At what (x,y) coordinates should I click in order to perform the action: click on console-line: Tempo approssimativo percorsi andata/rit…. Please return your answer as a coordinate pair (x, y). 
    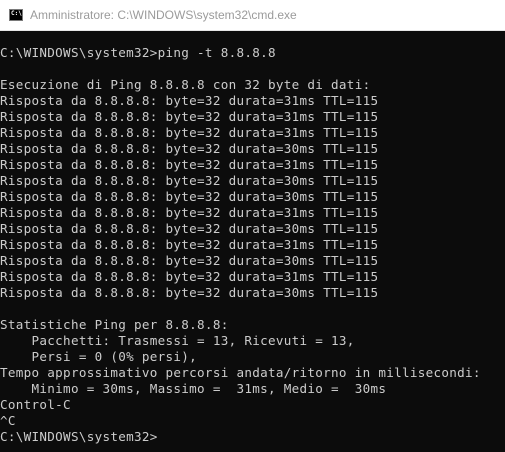
    Looking at the image, I should click on (240, 372).